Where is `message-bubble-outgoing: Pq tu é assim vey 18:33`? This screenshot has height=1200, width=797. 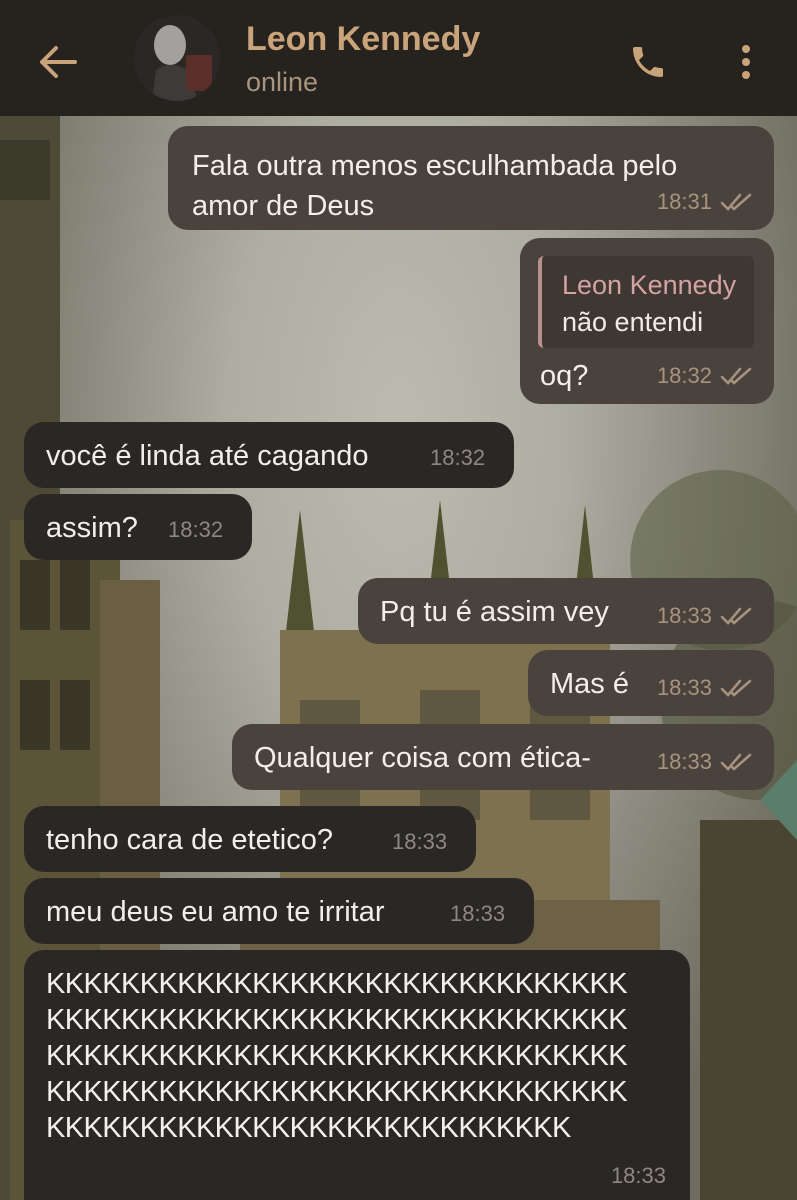 message-bubble-outgoing: Pq tu é assim vey 18:33 is located at coordinates (566, 611).